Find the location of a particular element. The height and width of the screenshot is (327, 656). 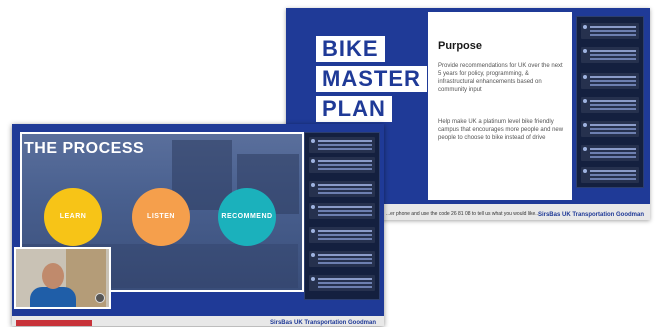

presenter-head is located at coordinates (53, 276).